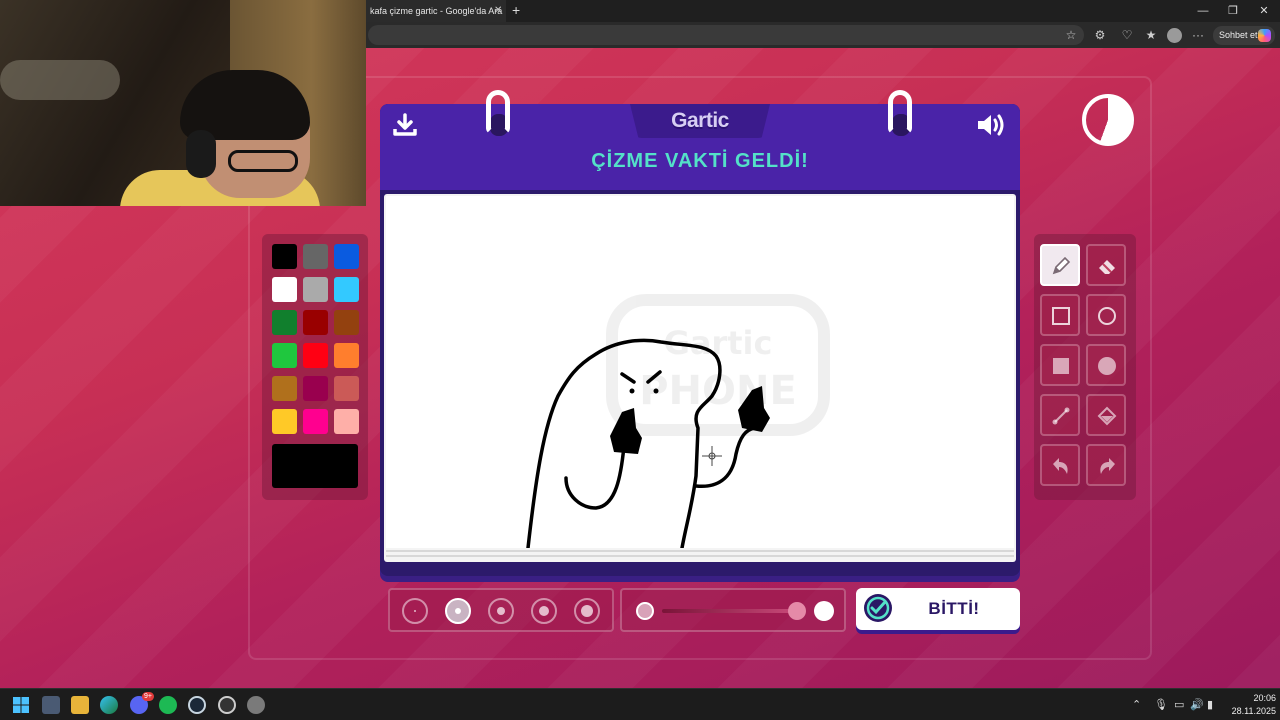  I want to click on page-title: ÇİZME VAKTİ GELDİ!, so click(700, 161).